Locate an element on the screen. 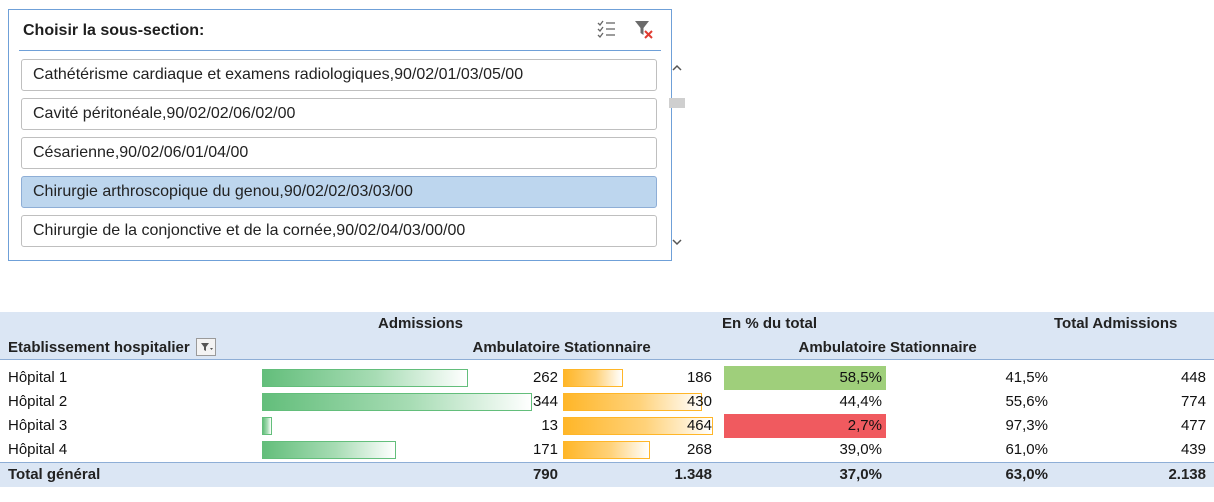 Image resolution: width=1214 pixels, height=502 pixels. scrollbar-thumb is located at coordinates (677, 103).